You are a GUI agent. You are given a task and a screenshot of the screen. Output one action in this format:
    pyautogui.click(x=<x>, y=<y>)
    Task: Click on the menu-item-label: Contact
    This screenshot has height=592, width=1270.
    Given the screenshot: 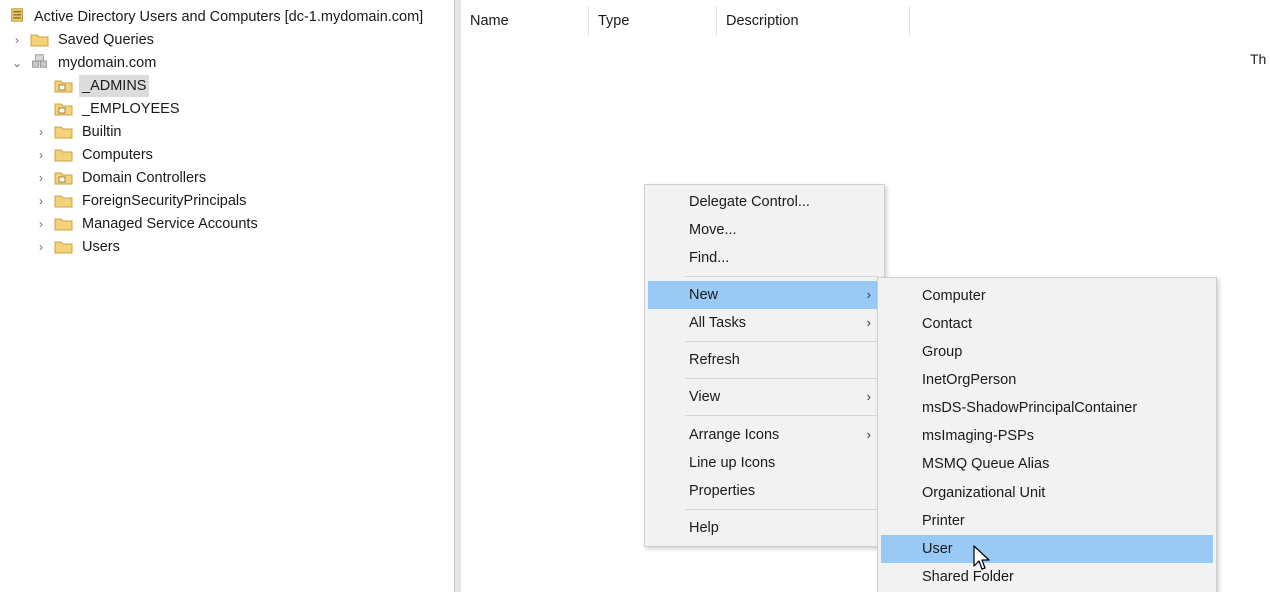 What is the action you would take?
    pyautogui.click(x=947, y=324)
    